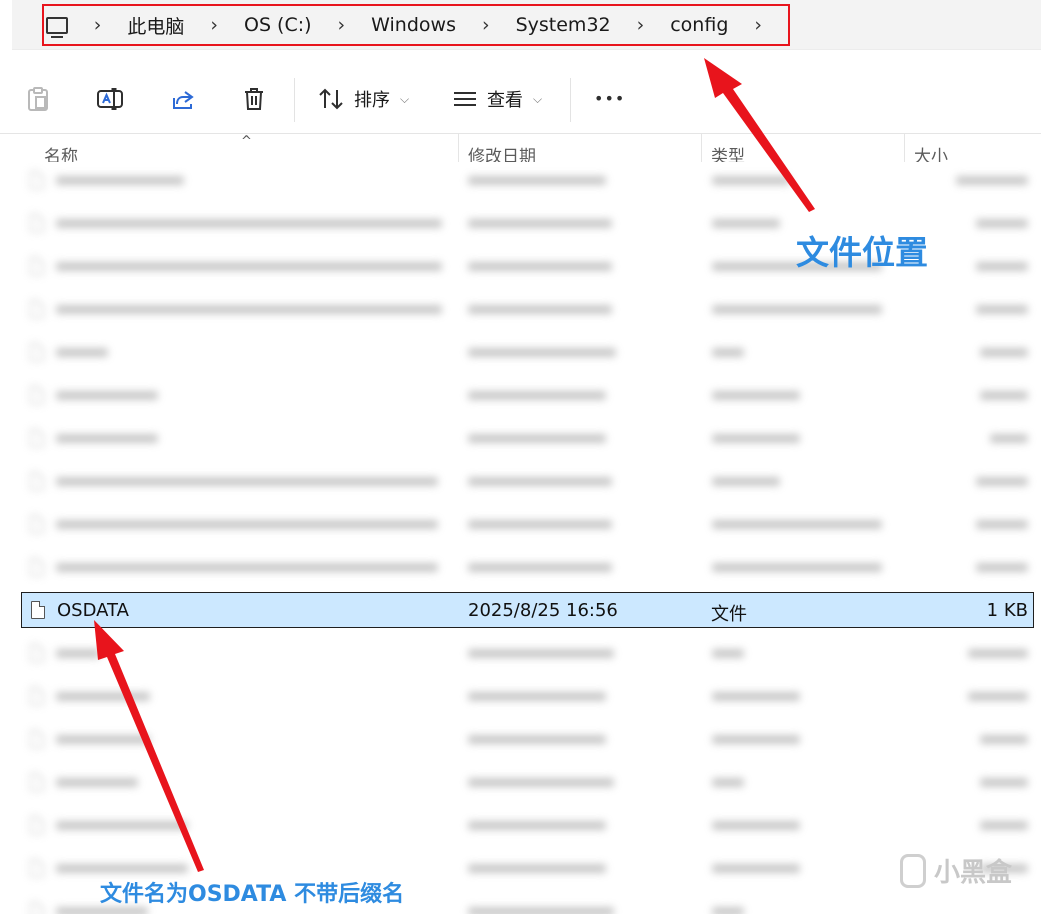 The image size is (1041, 914). I want to click on watermark-text: 小黑盒, so click(973, 873).